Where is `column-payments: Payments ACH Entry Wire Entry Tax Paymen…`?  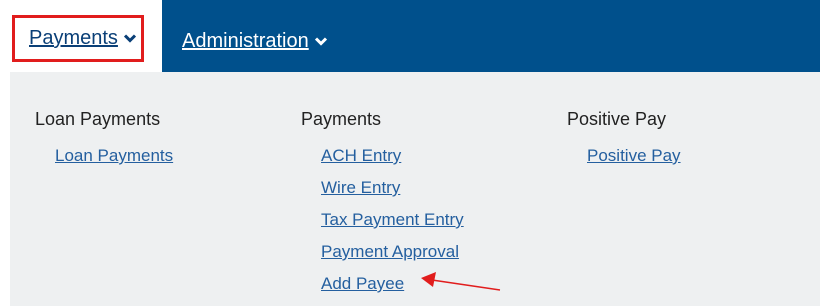
column-payments: Payments ACH Entry Wire Entry Tax Paymen… is located at coordinates (382, 204).